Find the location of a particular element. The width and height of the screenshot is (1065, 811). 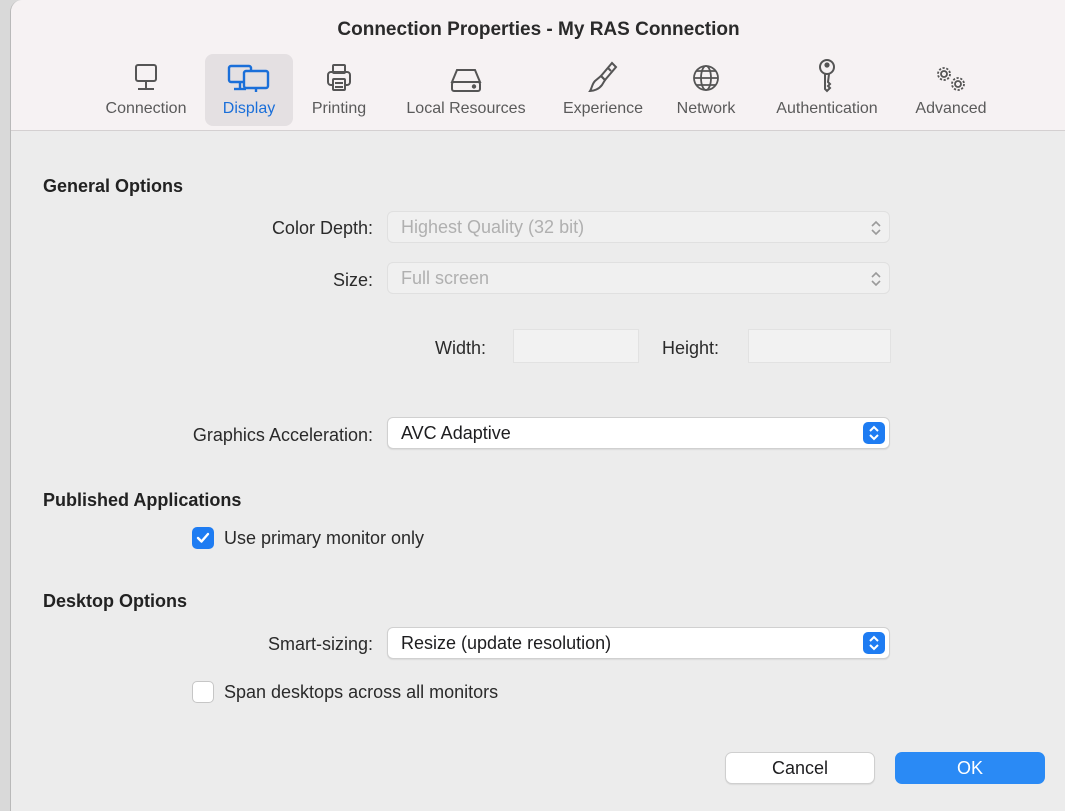

tab-local-resources: Local Resources is located at coordinates (466, 90).